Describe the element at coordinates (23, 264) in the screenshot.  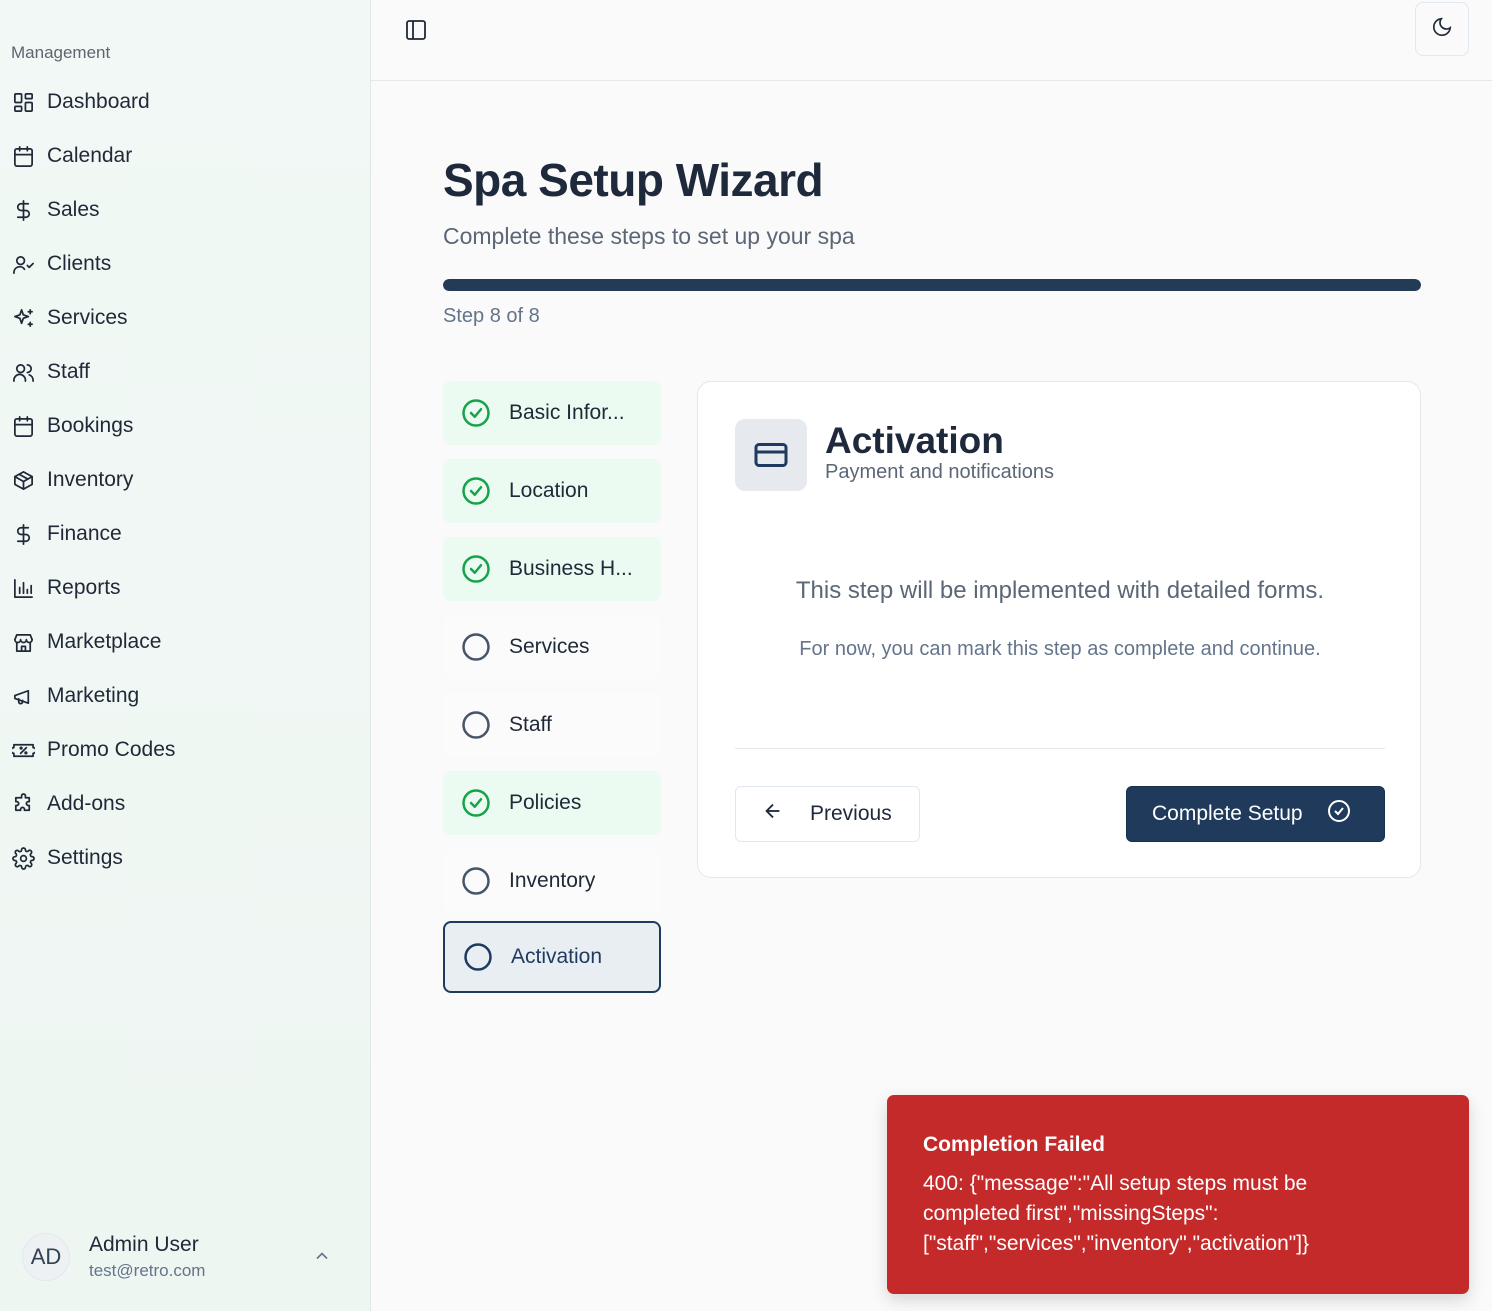
I see `user-check-icon` at that location.